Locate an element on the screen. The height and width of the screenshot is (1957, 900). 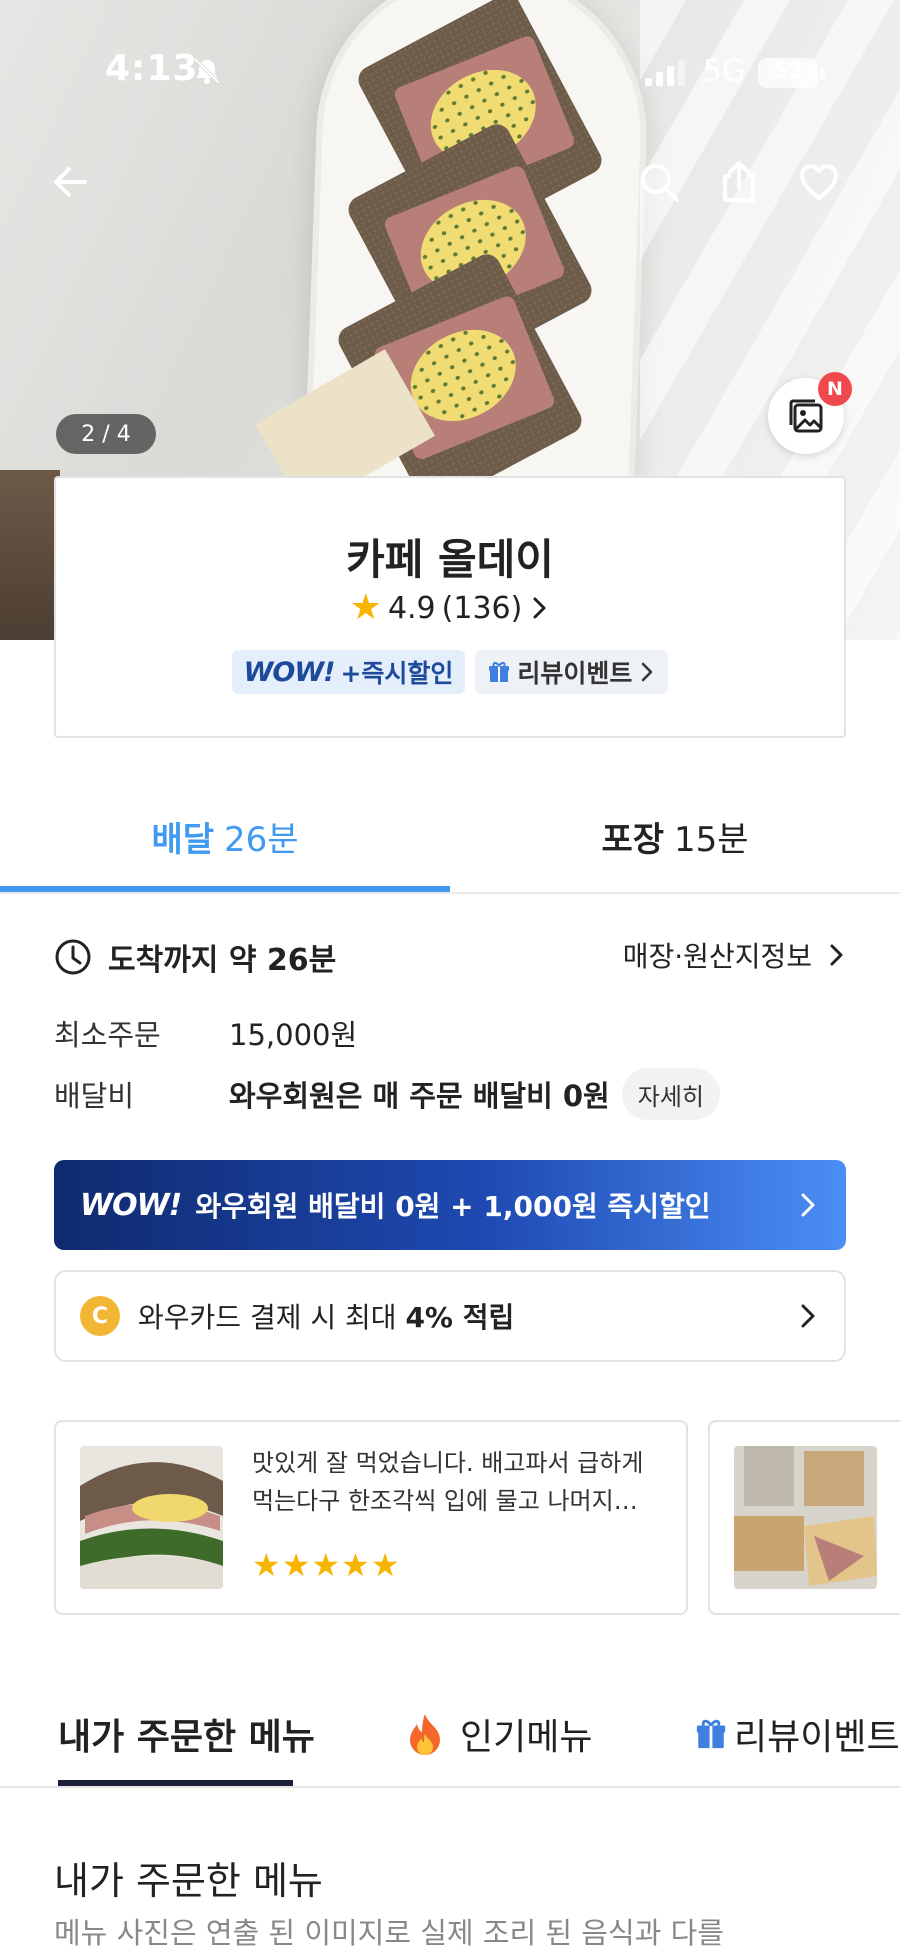
tab-popular-menu: 인기메뉴 is located at coordinates (498, 1734).